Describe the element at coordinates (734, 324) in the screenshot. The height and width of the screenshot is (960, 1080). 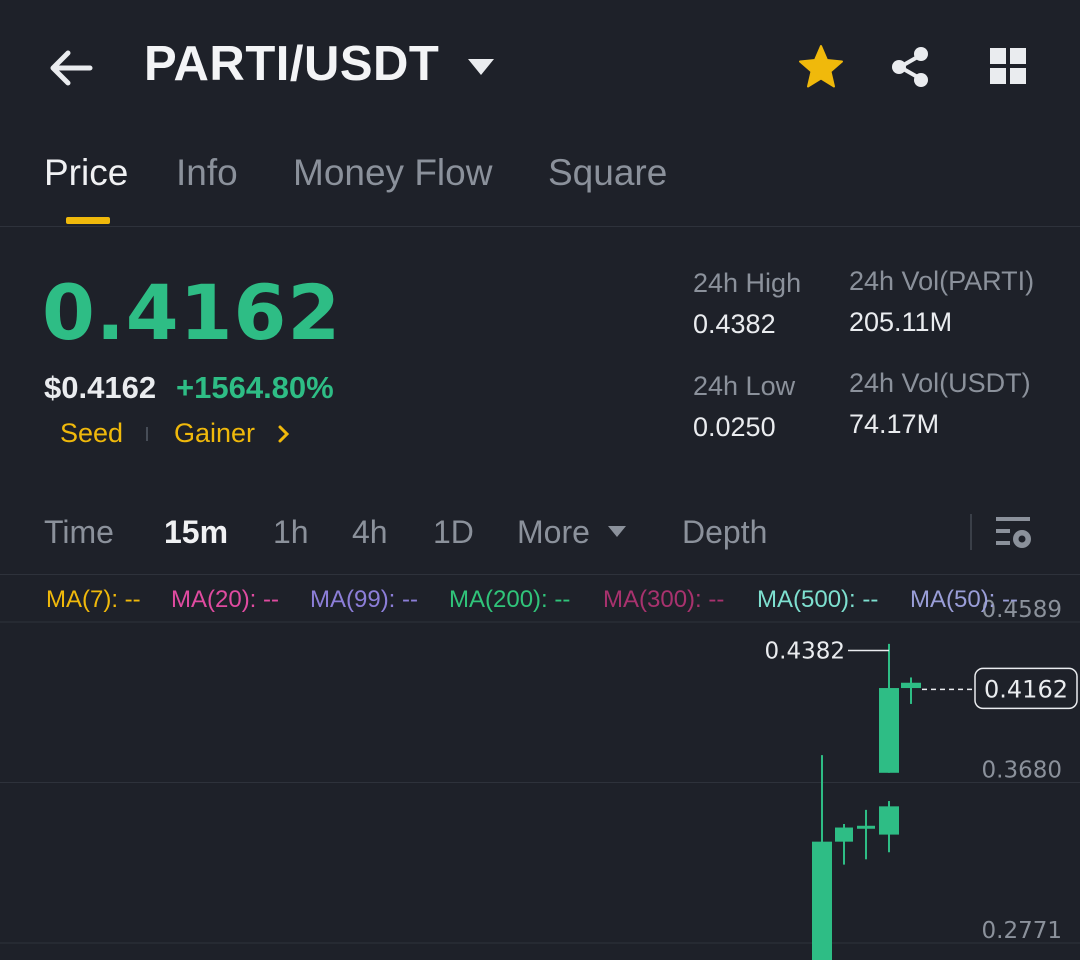
I see `stat-24h-high-value: 0.4382` at that location.